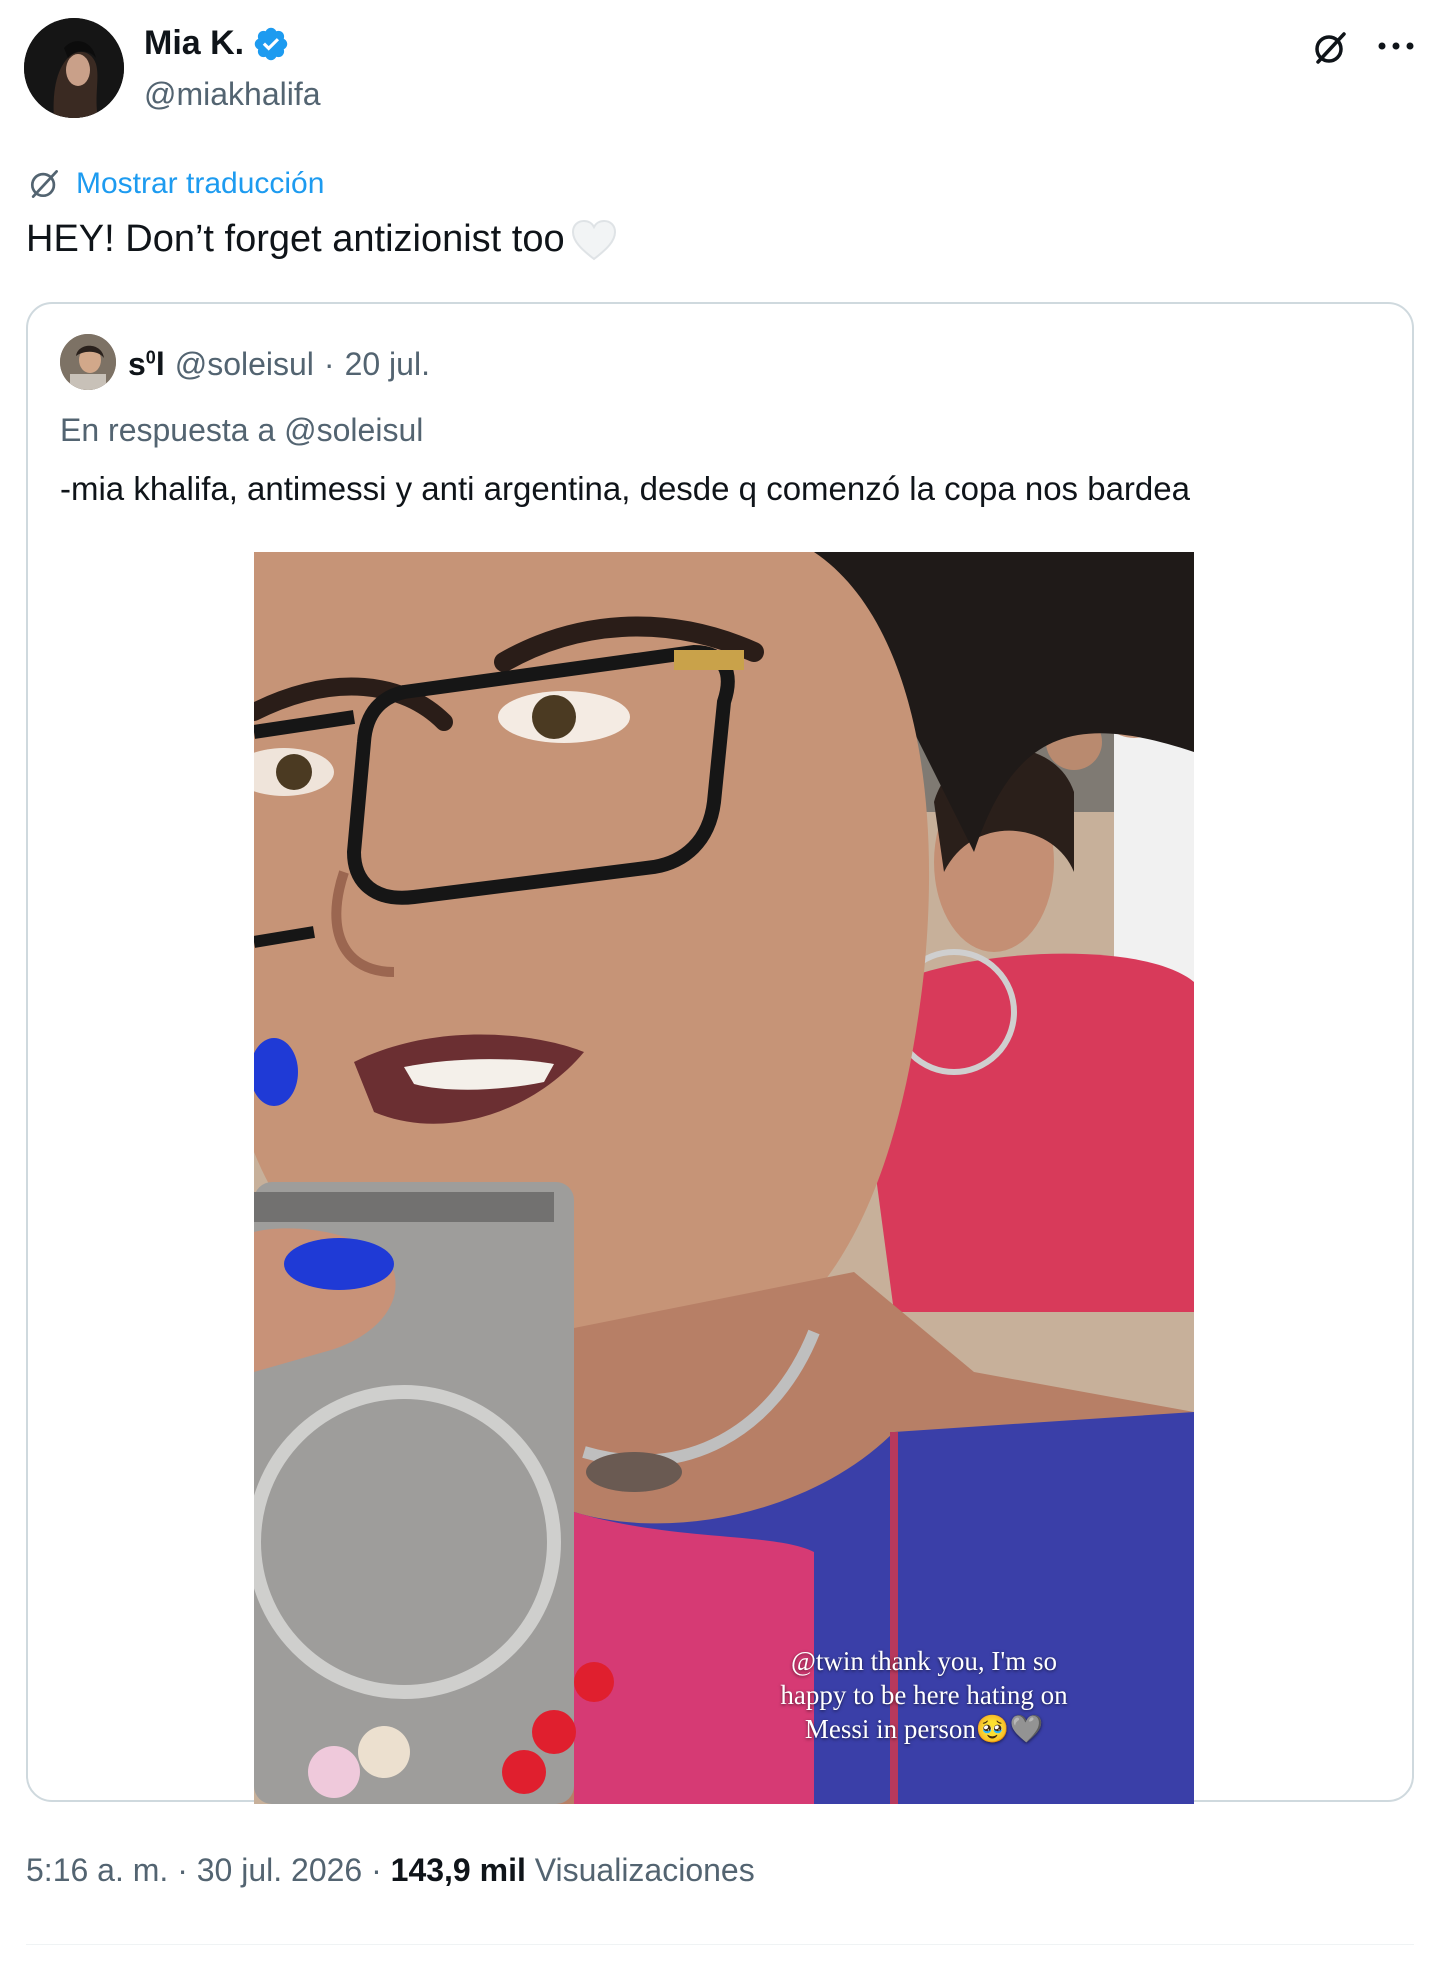 This screenshot has width=1440, height=1975. What do you see at coordinates (97, 1870) in the screenshot?
I see `tweet-time: 5:16 a. m.` at bounding box center [97, 1870].